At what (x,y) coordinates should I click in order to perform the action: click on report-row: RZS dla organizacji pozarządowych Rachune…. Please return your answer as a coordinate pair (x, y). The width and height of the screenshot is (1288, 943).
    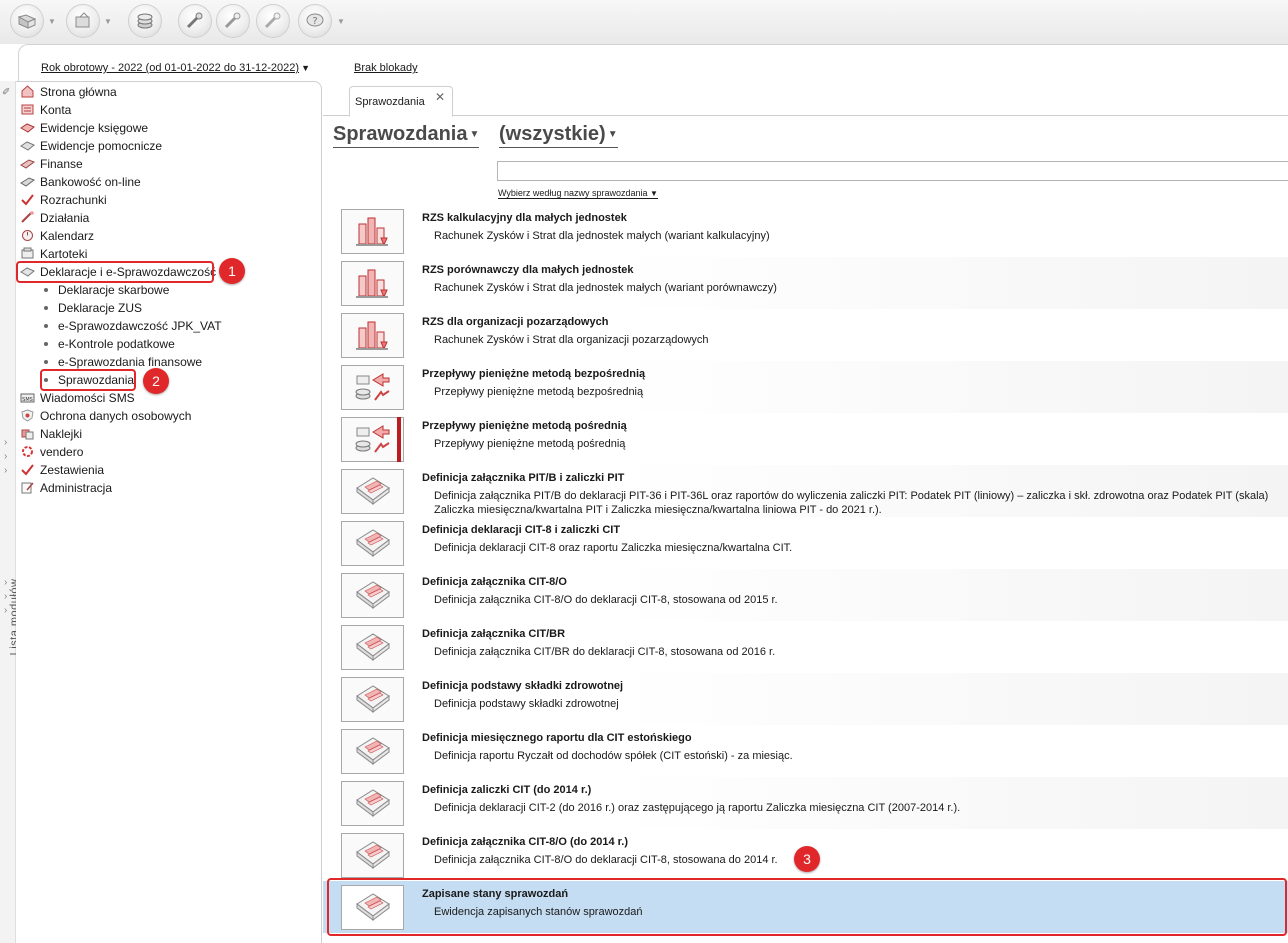
    Looking at the image, I should click on (805, 335).